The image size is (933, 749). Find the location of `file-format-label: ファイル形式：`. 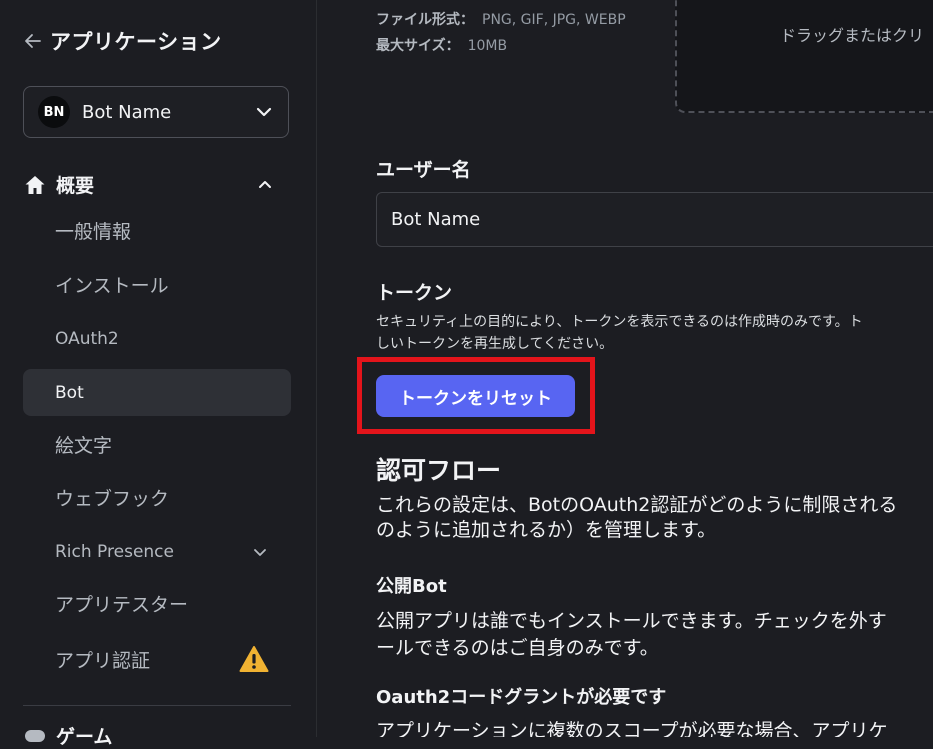

file-format-label: ファイル形式： is located at coordinates (425, 20).